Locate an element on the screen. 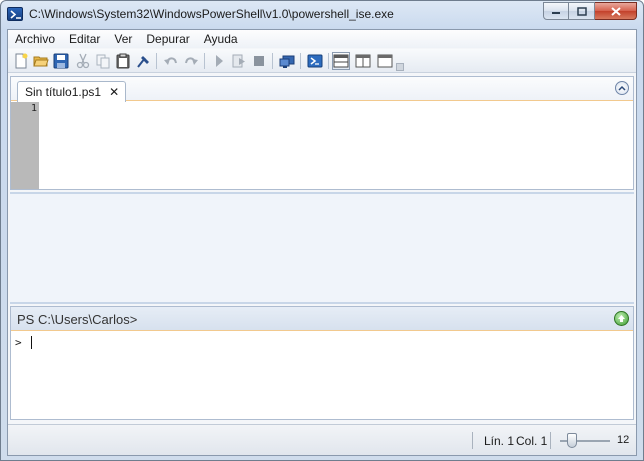 The image size is (644, 461). tab-close-icon: ✕ is located at coordinates (114, 92).